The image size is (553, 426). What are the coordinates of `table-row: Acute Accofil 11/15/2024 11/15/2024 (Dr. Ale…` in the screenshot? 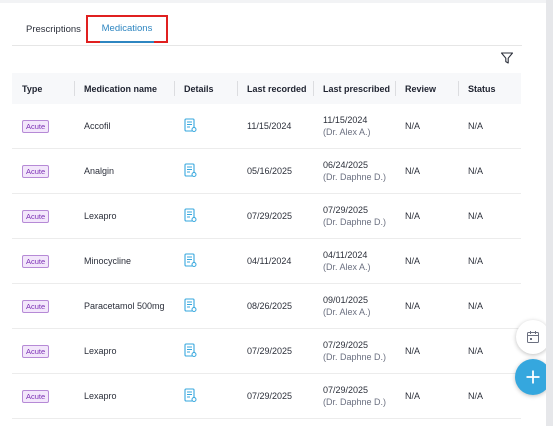 It's located at (266, 126).